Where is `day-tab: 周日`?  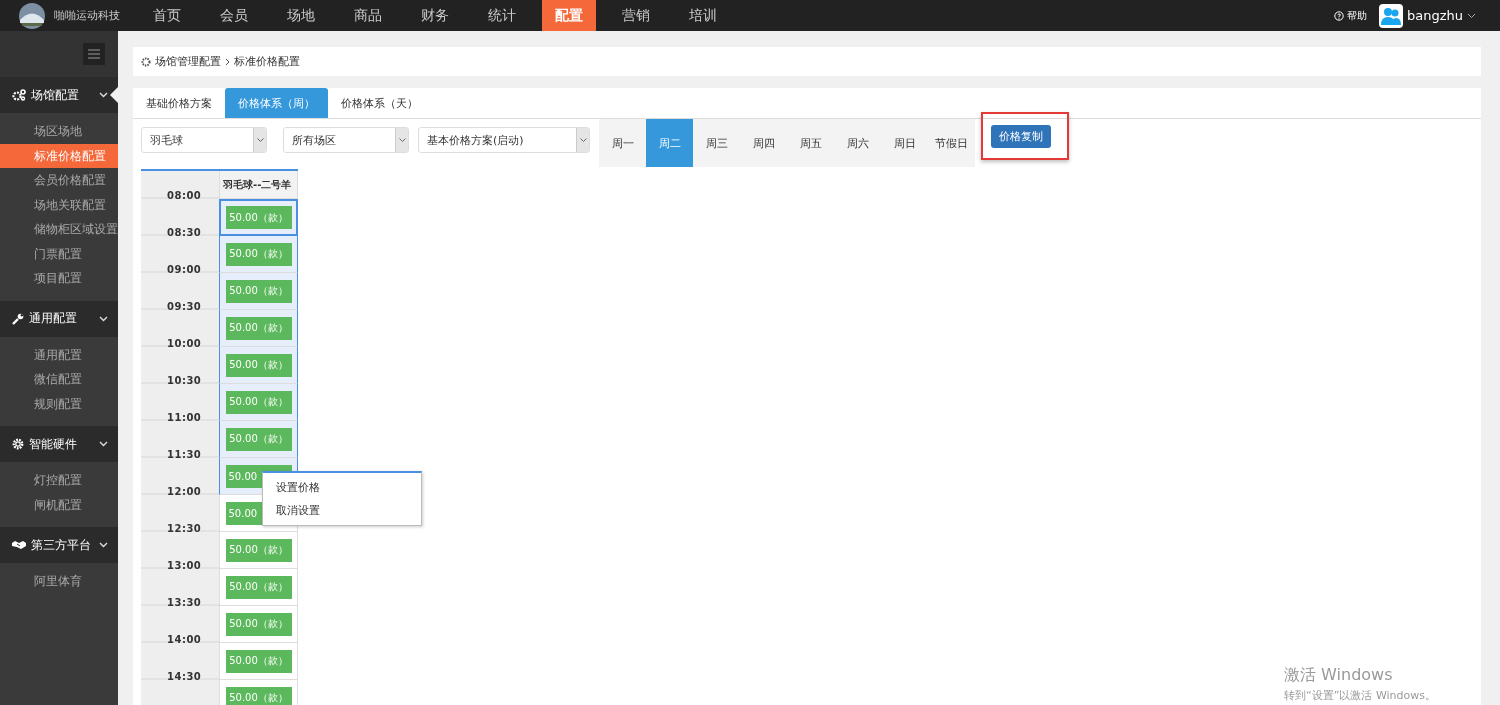
day-tab: 周日 is located at coordinates (904, 143).